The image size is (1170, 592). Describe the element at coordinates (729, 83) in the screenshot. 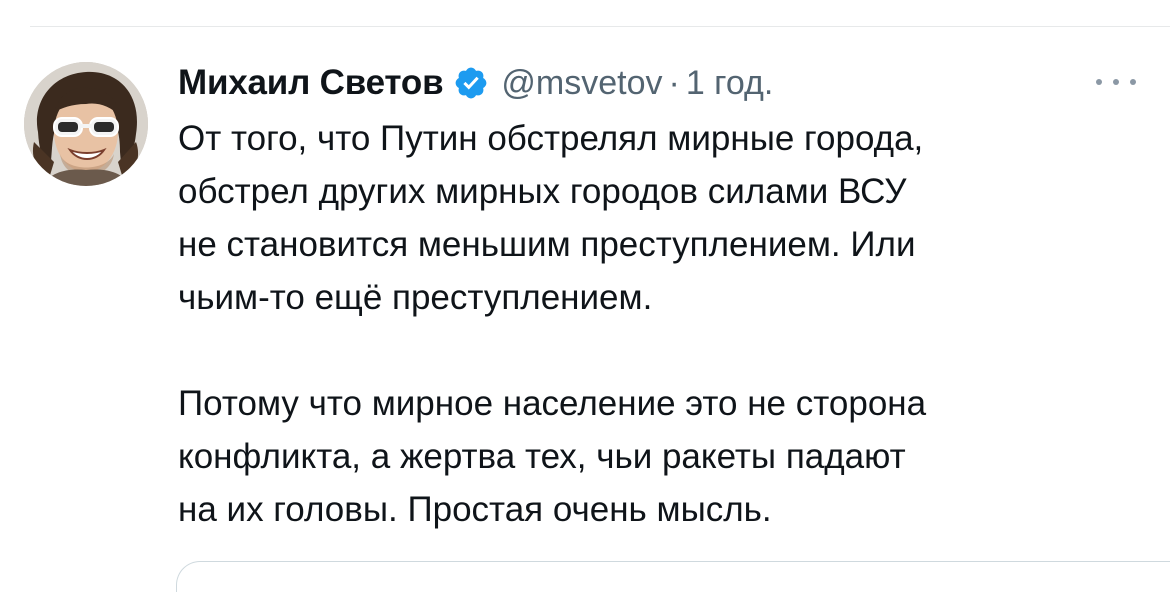

I see `tweet-timestamp: 1 год.` at that location.